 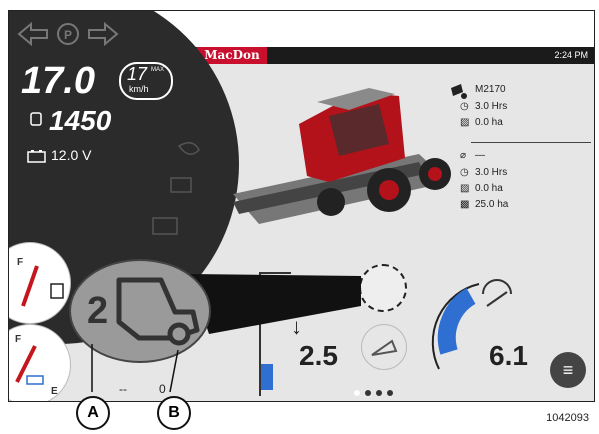 What do you see at coordinates (80, 120) in the screenshot?
I see `engine-rpm-readout: 1450` at bounding box center [80, 120].